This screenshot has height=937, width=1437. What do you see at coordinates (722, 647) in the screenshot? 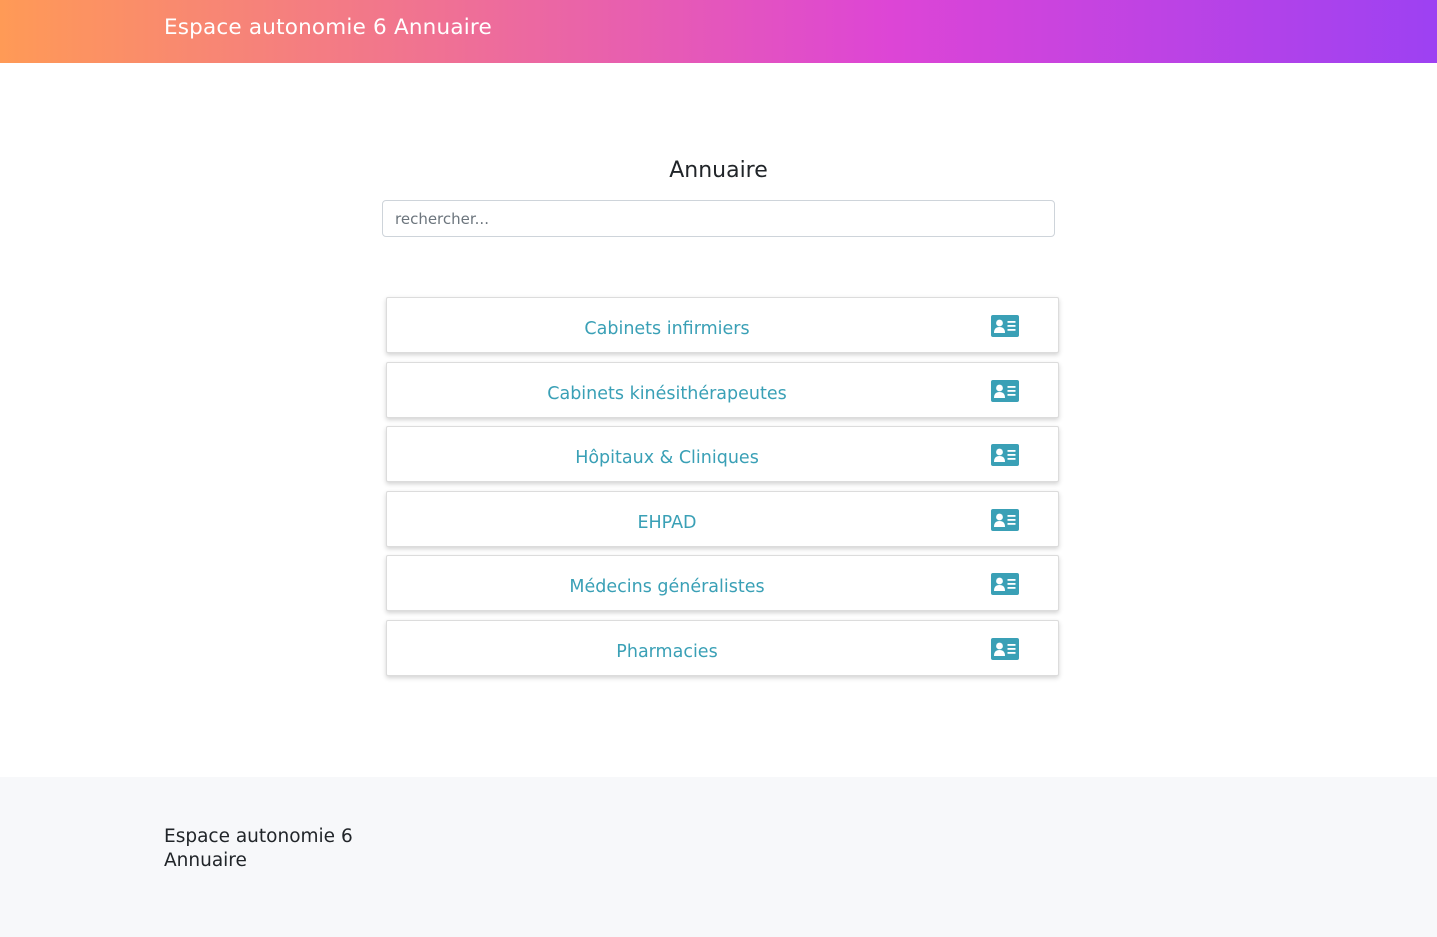
I see `category-item-pharmacies: Pharmacies` at bounding box center [722, 647].